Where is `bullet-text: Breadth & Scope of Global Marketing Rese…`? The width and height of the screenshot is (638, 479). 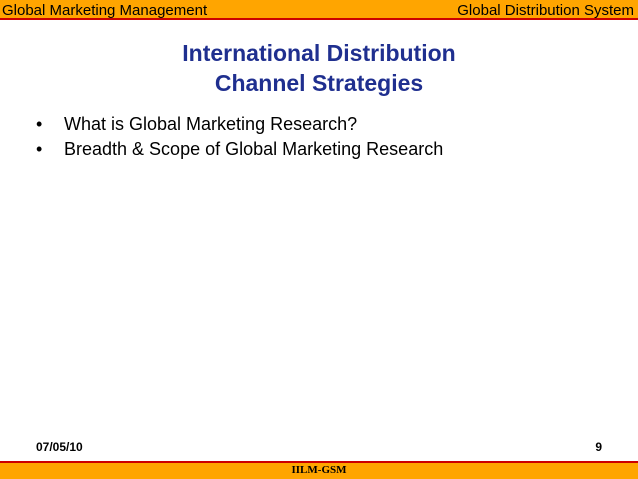
bullet-text: Breadth & Scope of Global Marketing Rese… is located at coordinates (254, 149).